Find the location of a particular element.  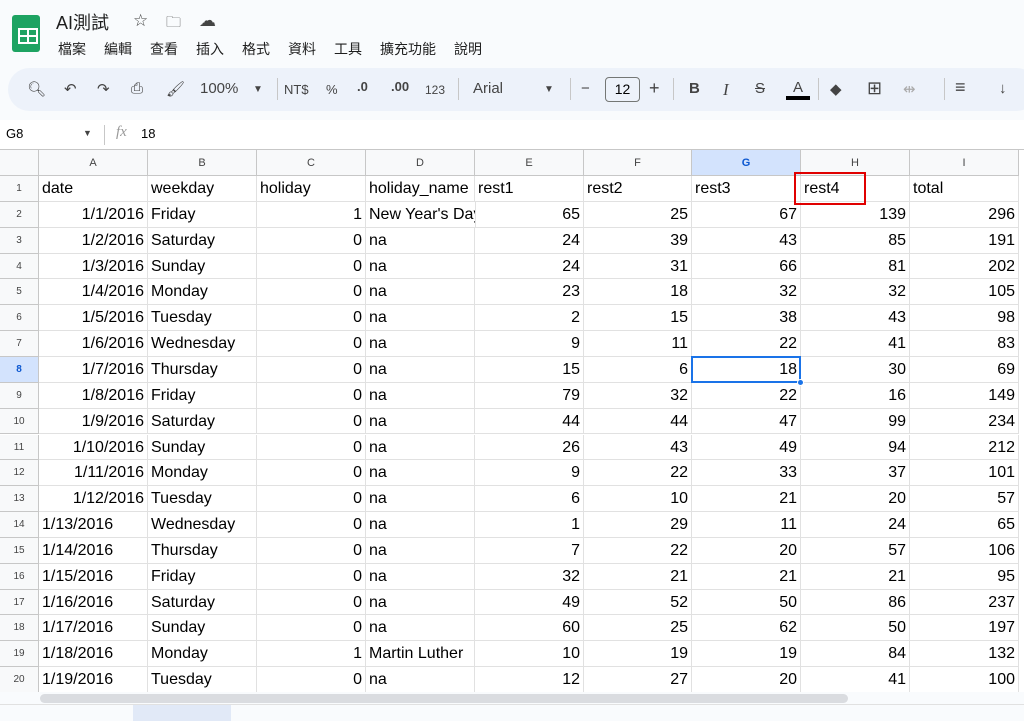

column-header-A: A is located at coordinates (93, 163).